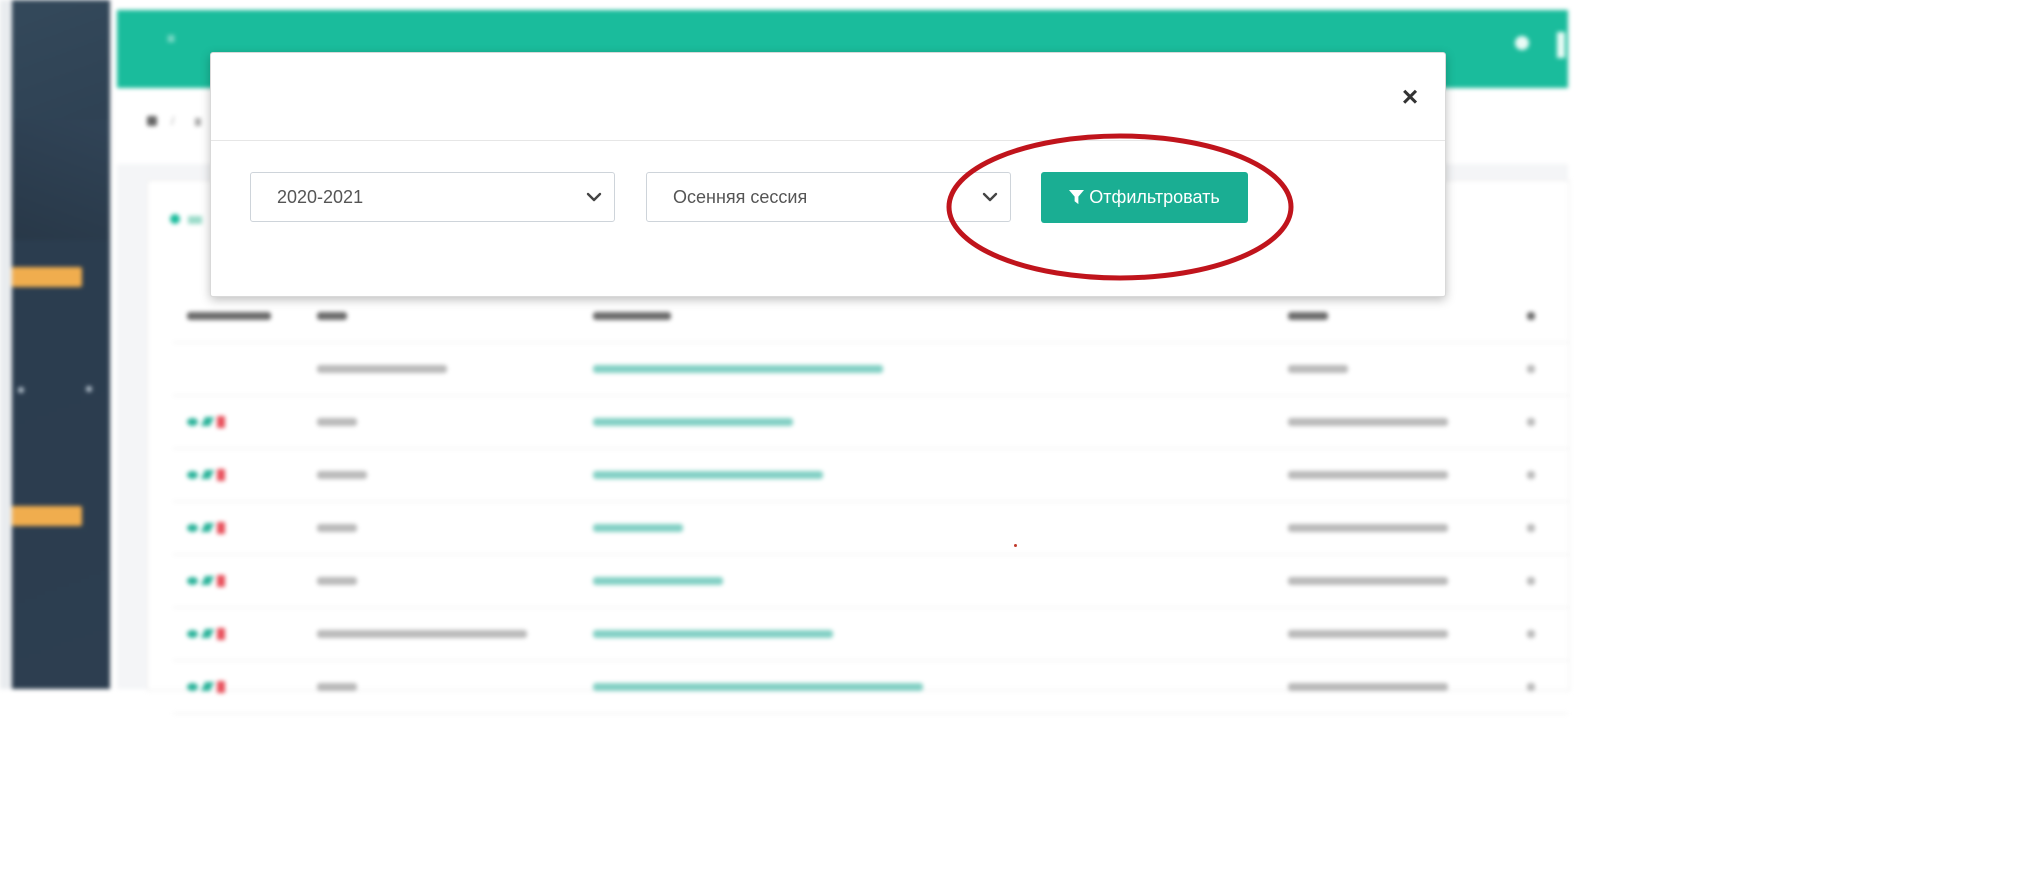 This screenshot has height=893, width=2032. I want to click on close-icon: ×, so click(1410, 97).